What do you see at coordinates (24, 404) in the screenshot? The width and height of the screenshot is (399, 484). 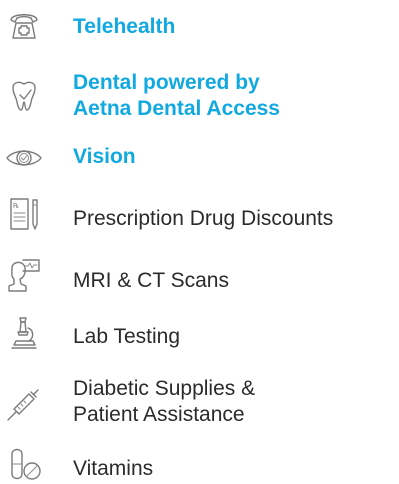 I see `syringe-icon` at bounding box center [24, 404].